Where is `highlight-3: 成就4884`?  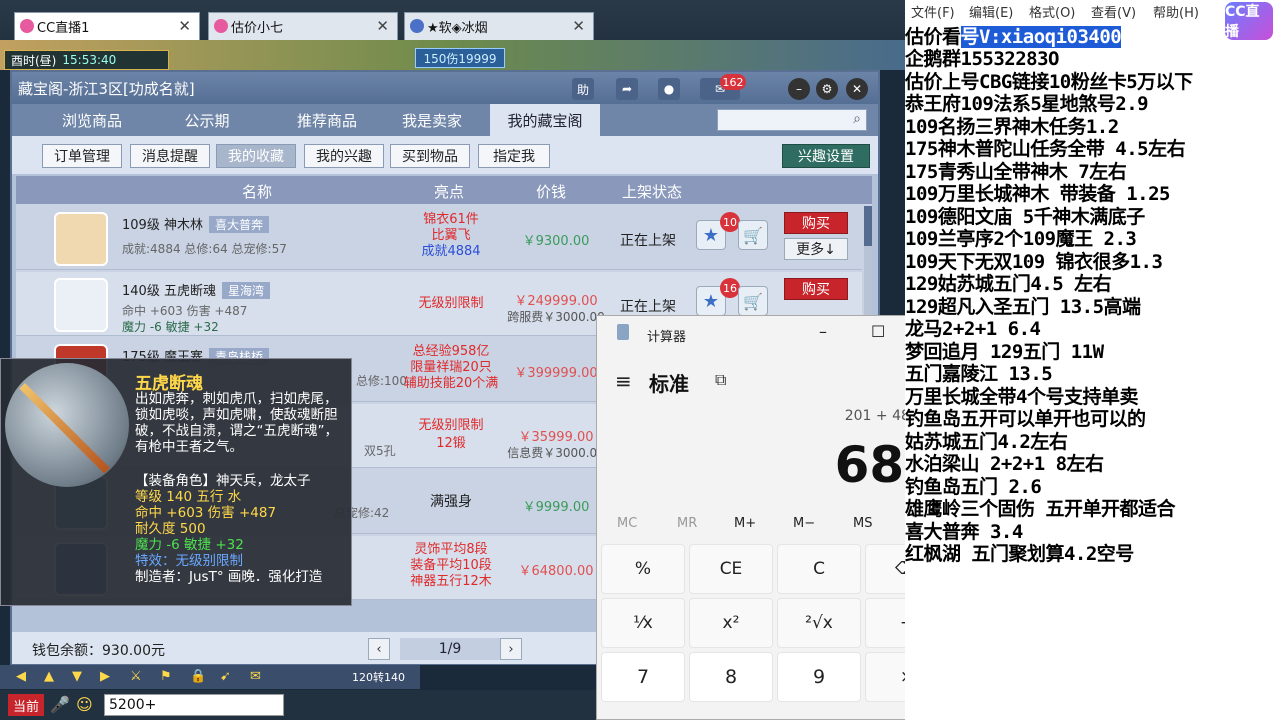
highlight-3: 成就4884 is located at coordinates (451, 251).